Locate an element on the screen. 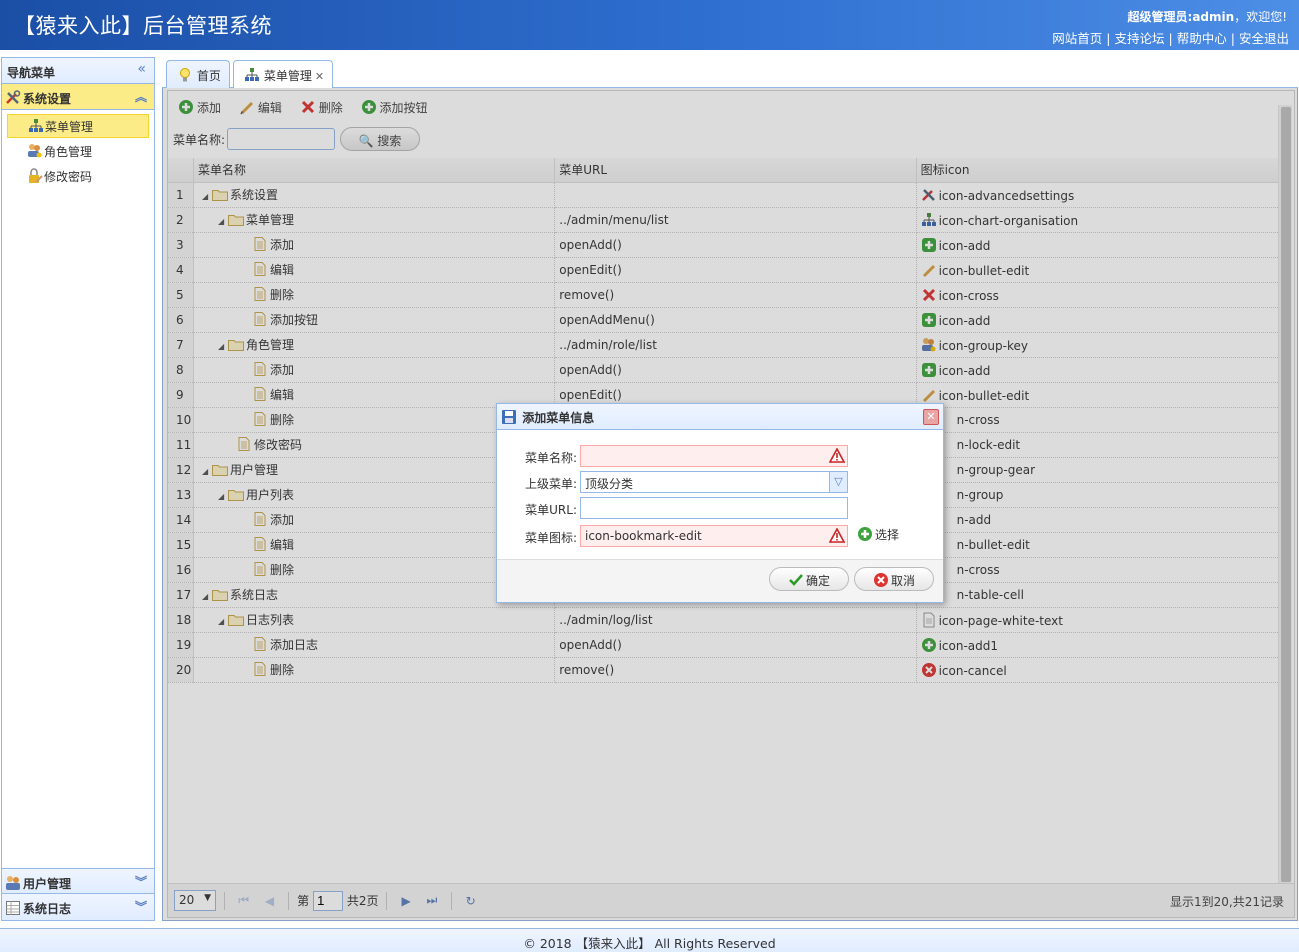 The width and height of the screenshot is (1299, 952). menu-icon-field: icon-bookmark-edit is located at coordinates (714, 536).